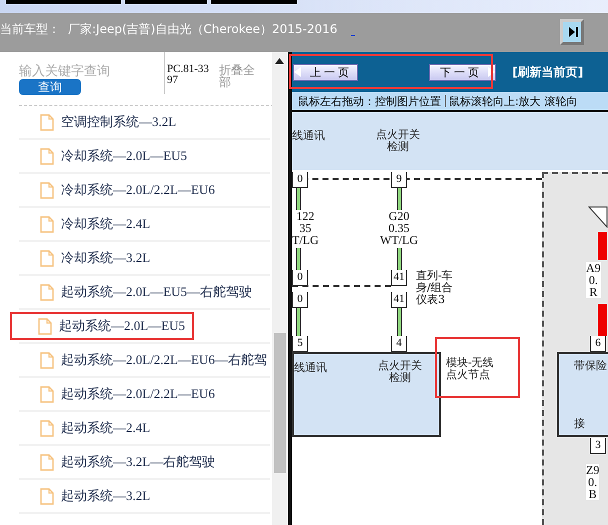 This screenshot has height=525, width=608. Describe the element at coordinates (399, 228) in the screenshot. I see `wire-label: G20 0.35 WT/LG` at that location.